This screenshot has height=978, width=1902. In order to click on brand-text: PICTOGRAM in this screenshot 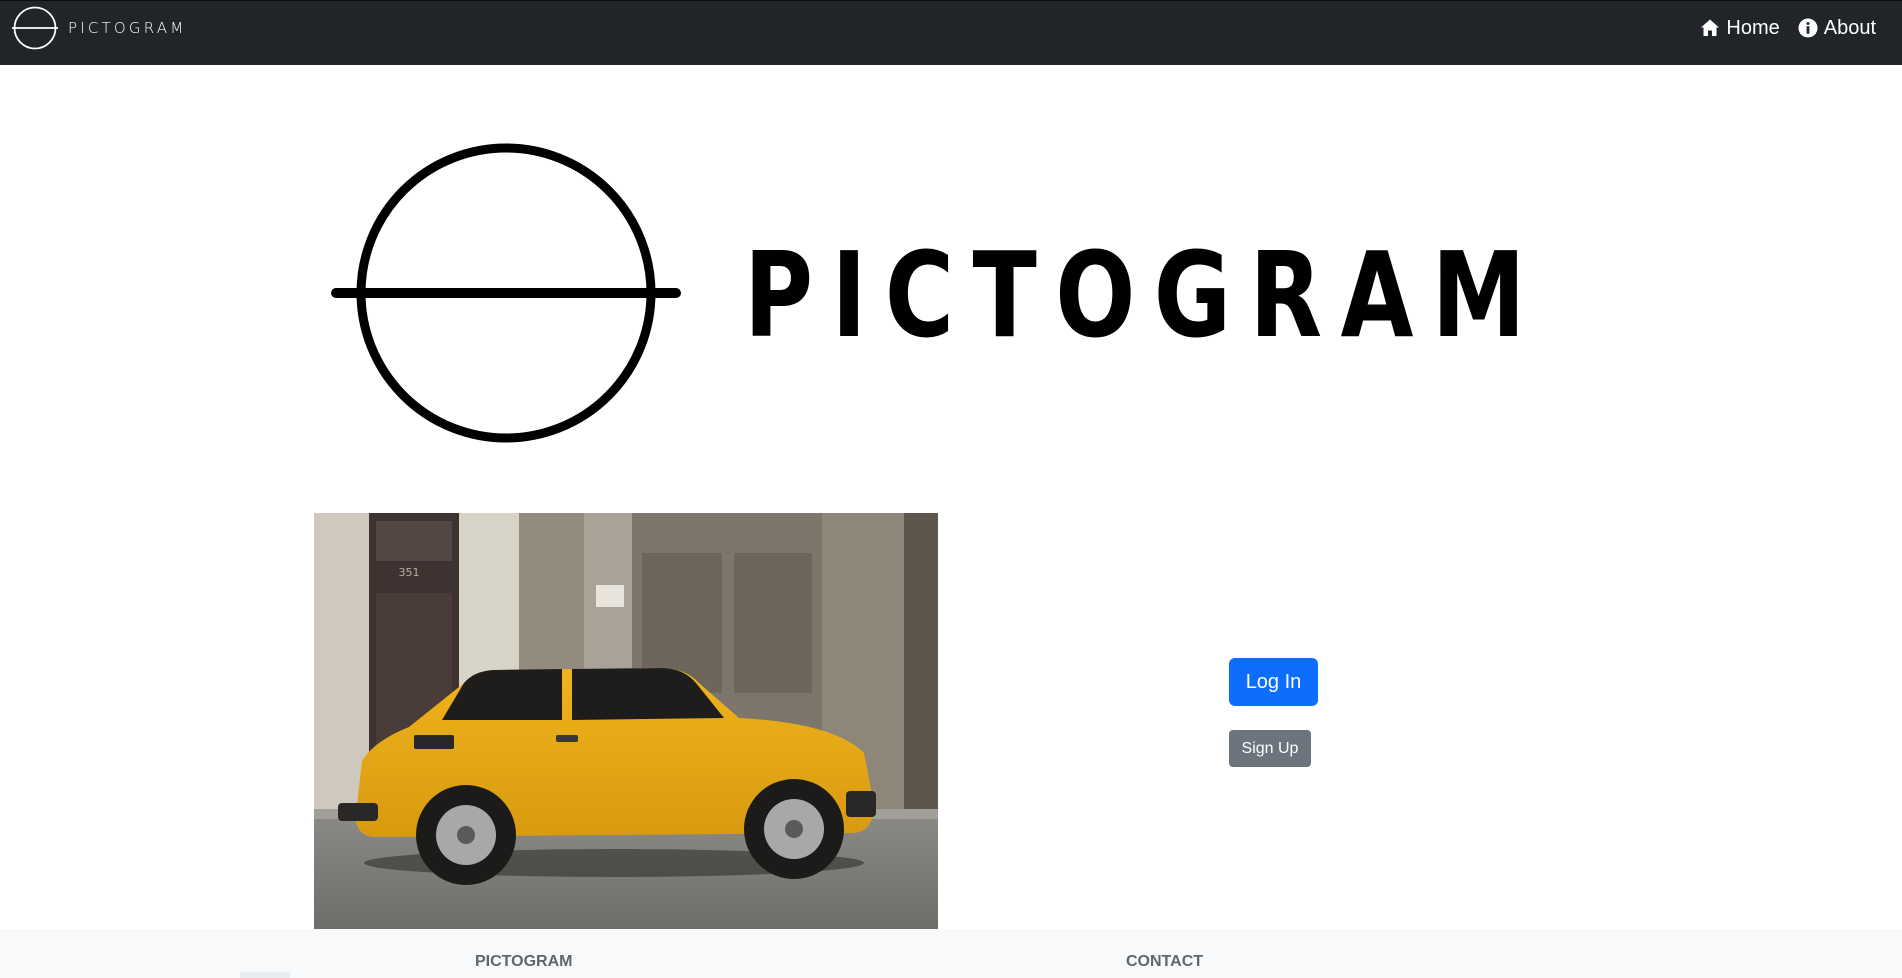, I will do `click(127, 28)`.